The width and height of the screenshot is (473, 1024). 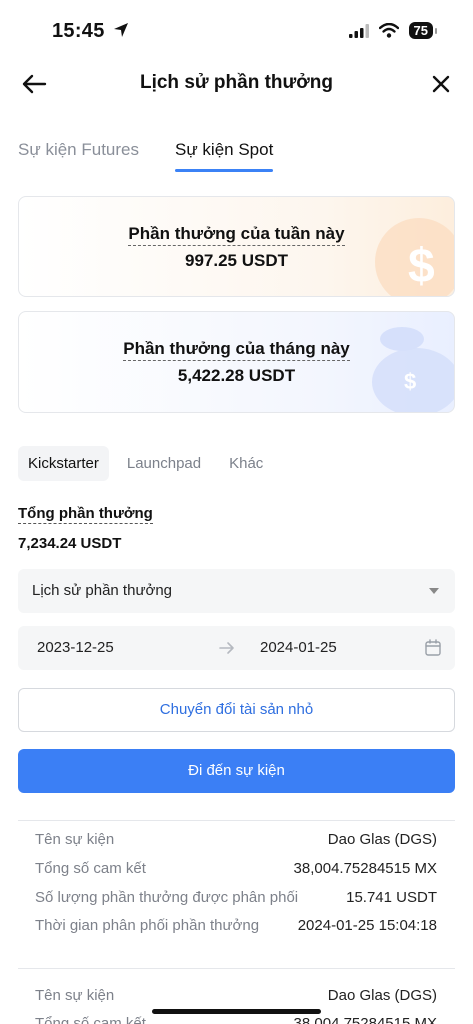 I want to click on tab-kickstarter: Kickstarter, so click(x=63, y=463).